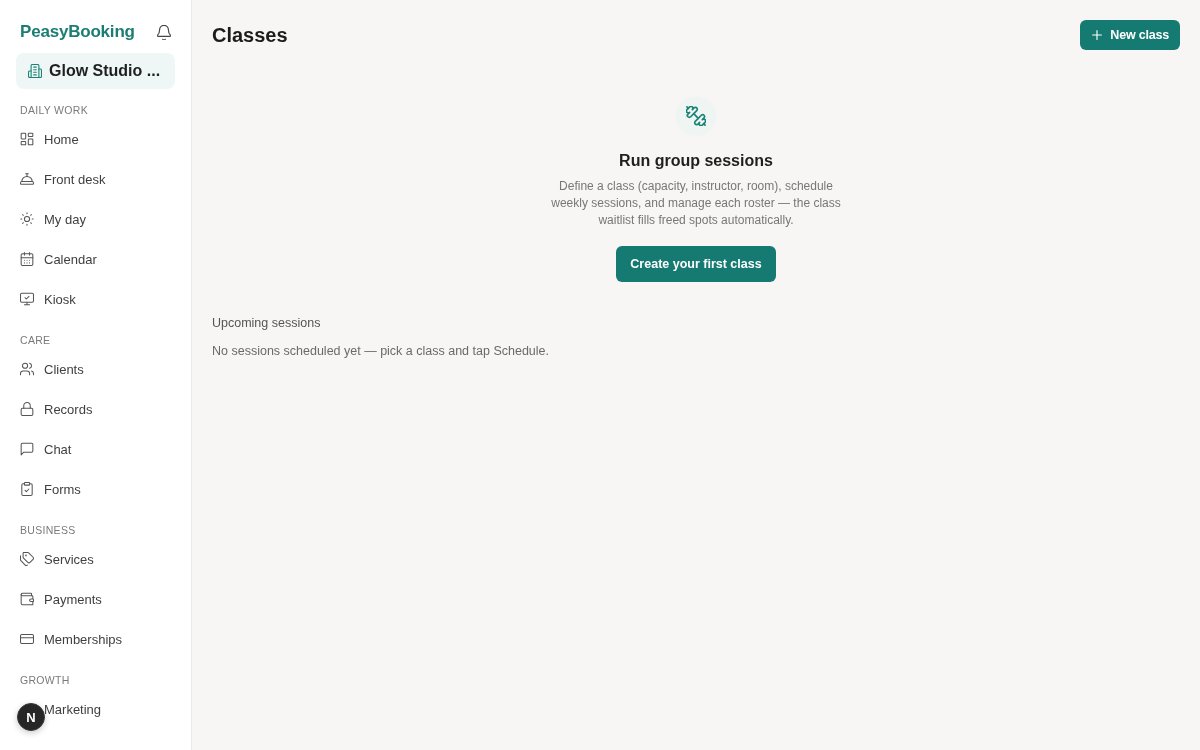 The height and width of the screenshot is (750, 1200). I want to click on new-class-button: New class, so click(1130, 35).